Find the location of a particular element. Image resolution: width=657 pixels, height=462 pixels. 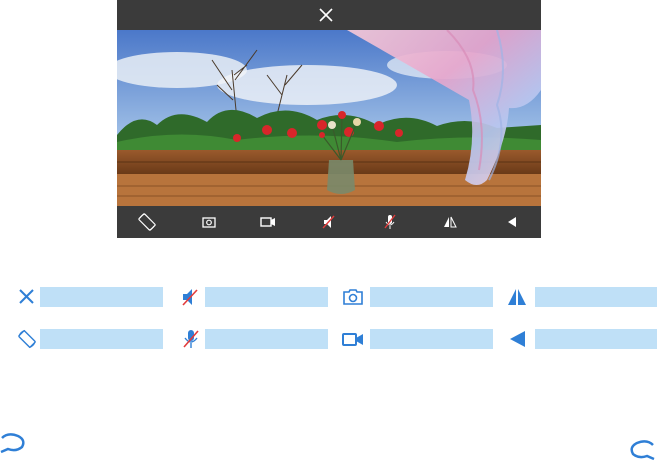

legend-microphone-mute is located at coordinates (254, 339).